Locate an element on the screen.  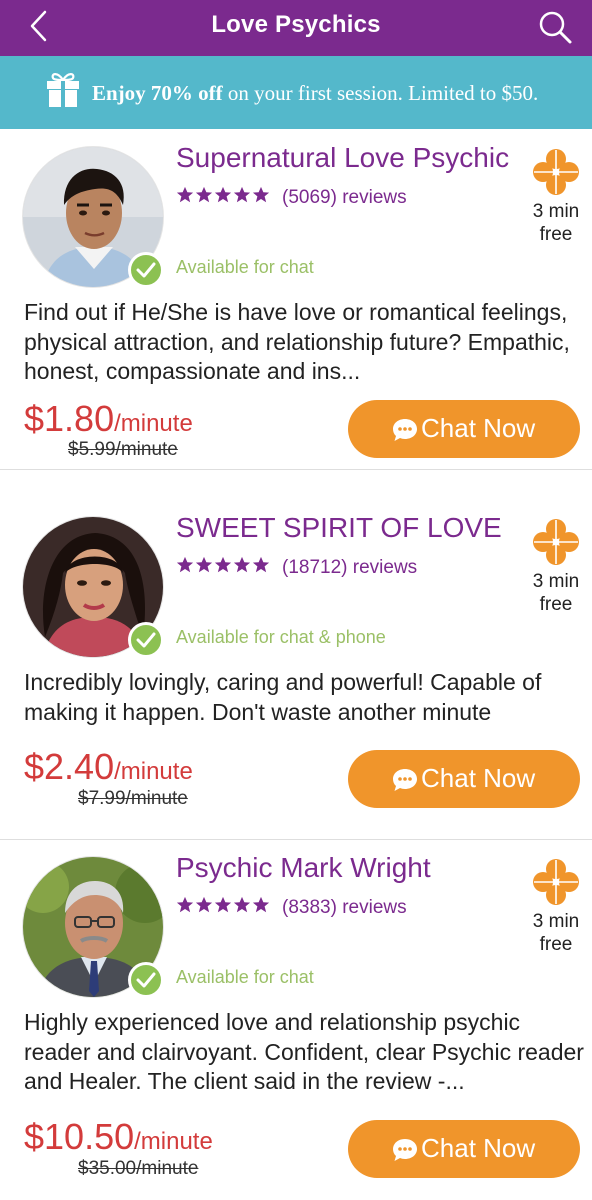
original-price: $35.00/minute is located at coordinates (138, 1168).